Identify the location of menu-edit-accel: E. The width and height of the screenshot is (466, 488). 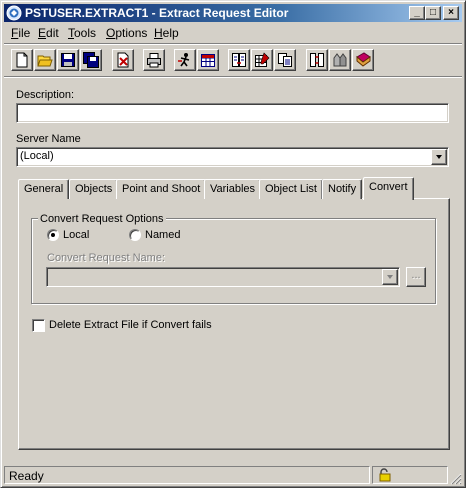
(42, 33).